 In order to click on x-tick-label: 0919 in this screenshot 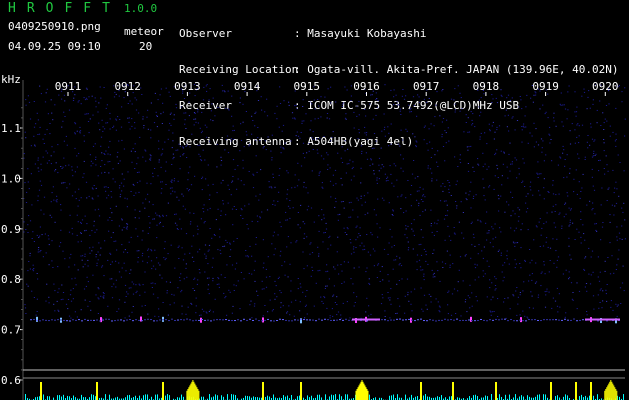, I will do `click(545, 86)`.